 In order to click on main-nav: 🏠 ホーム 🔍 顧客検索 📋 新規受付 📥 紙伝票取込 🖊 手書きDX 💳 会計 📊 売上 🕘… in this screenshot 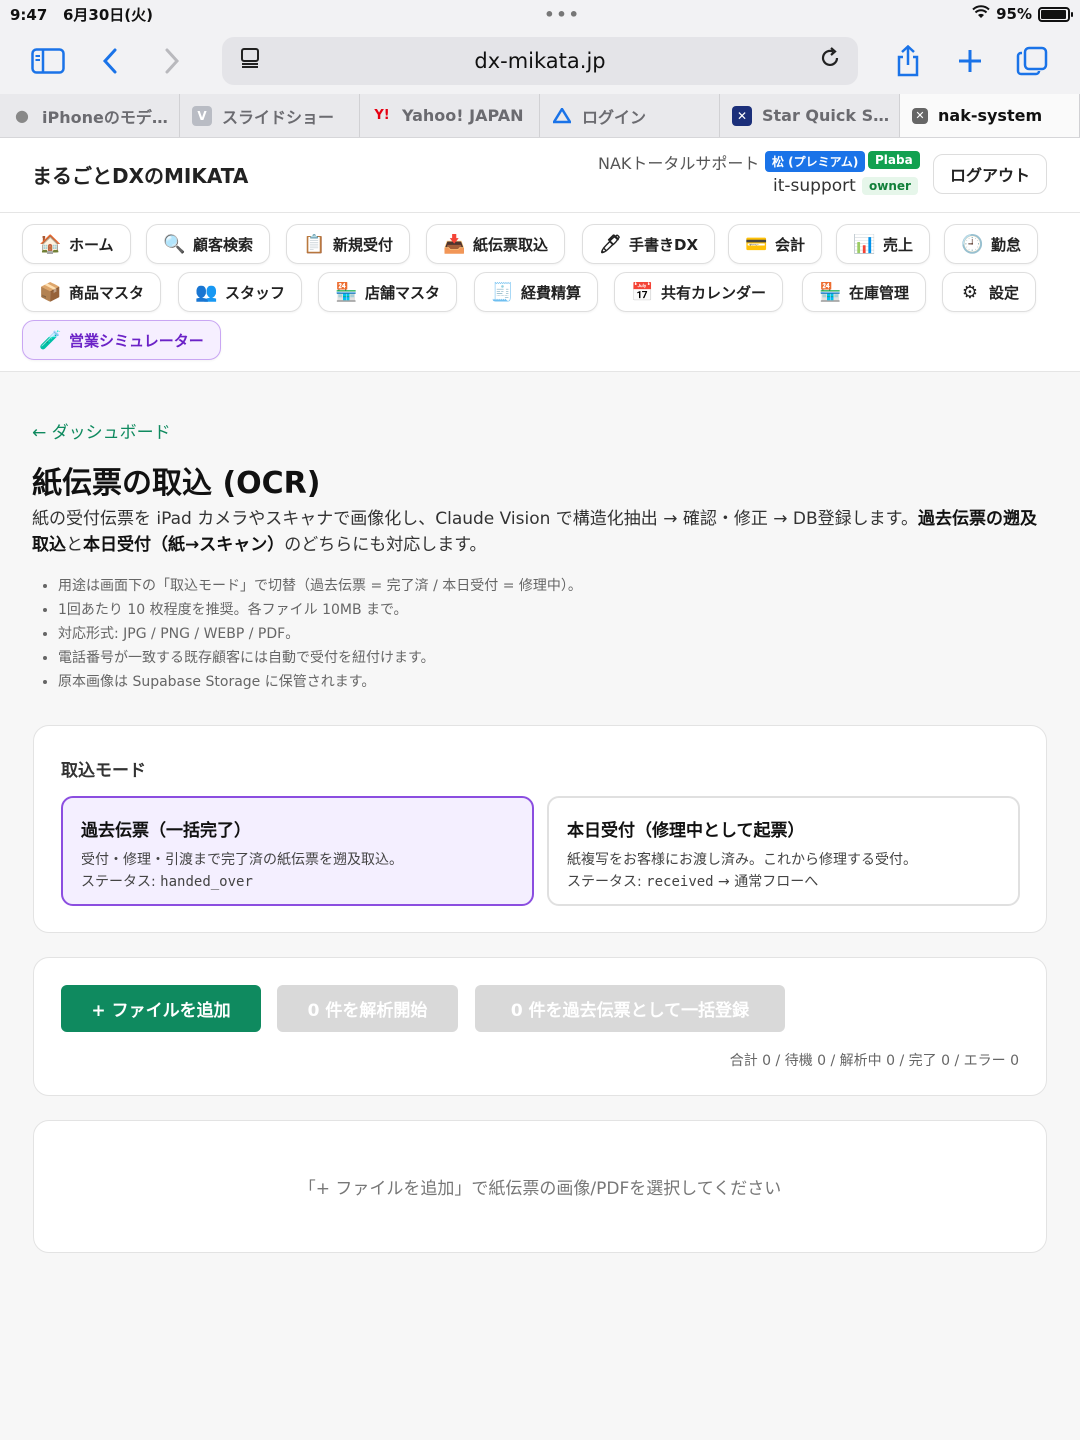, I will do `click(540, 292)`.